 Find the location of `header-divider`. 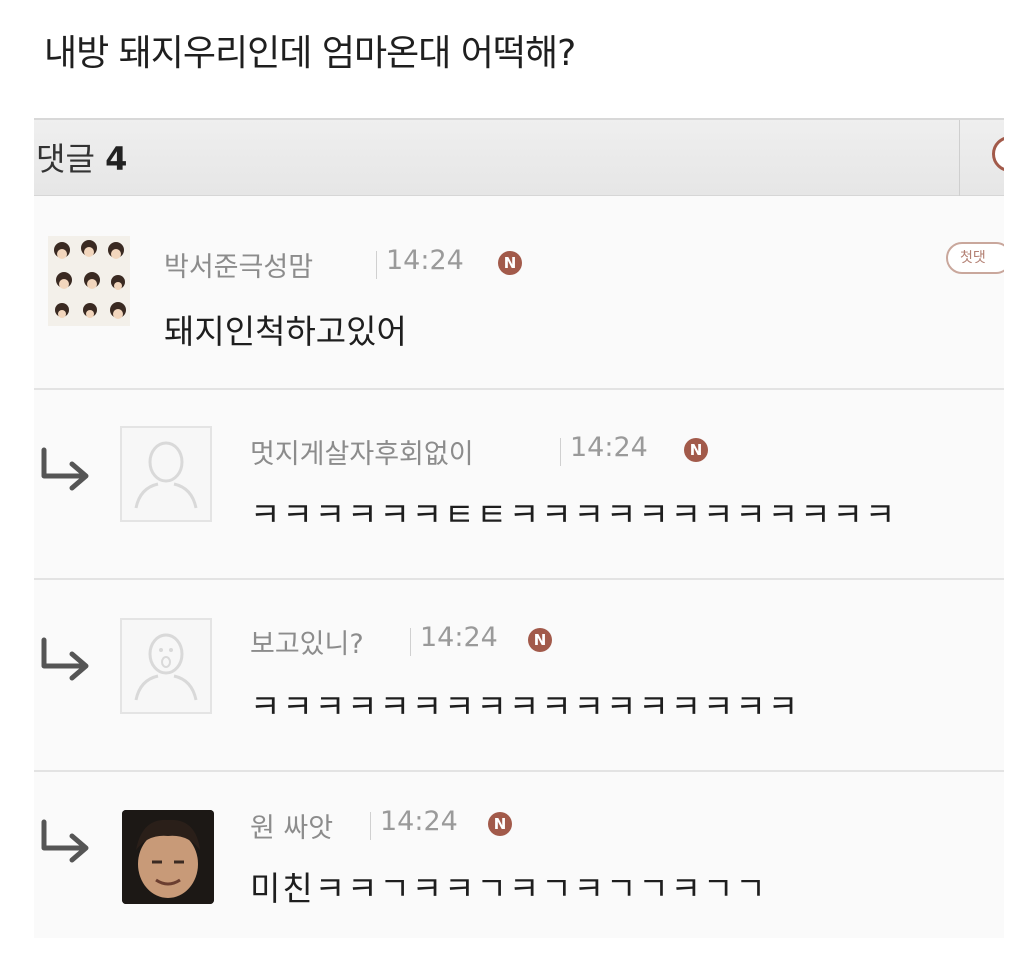

header-divider is located at coordinates (959, 158).